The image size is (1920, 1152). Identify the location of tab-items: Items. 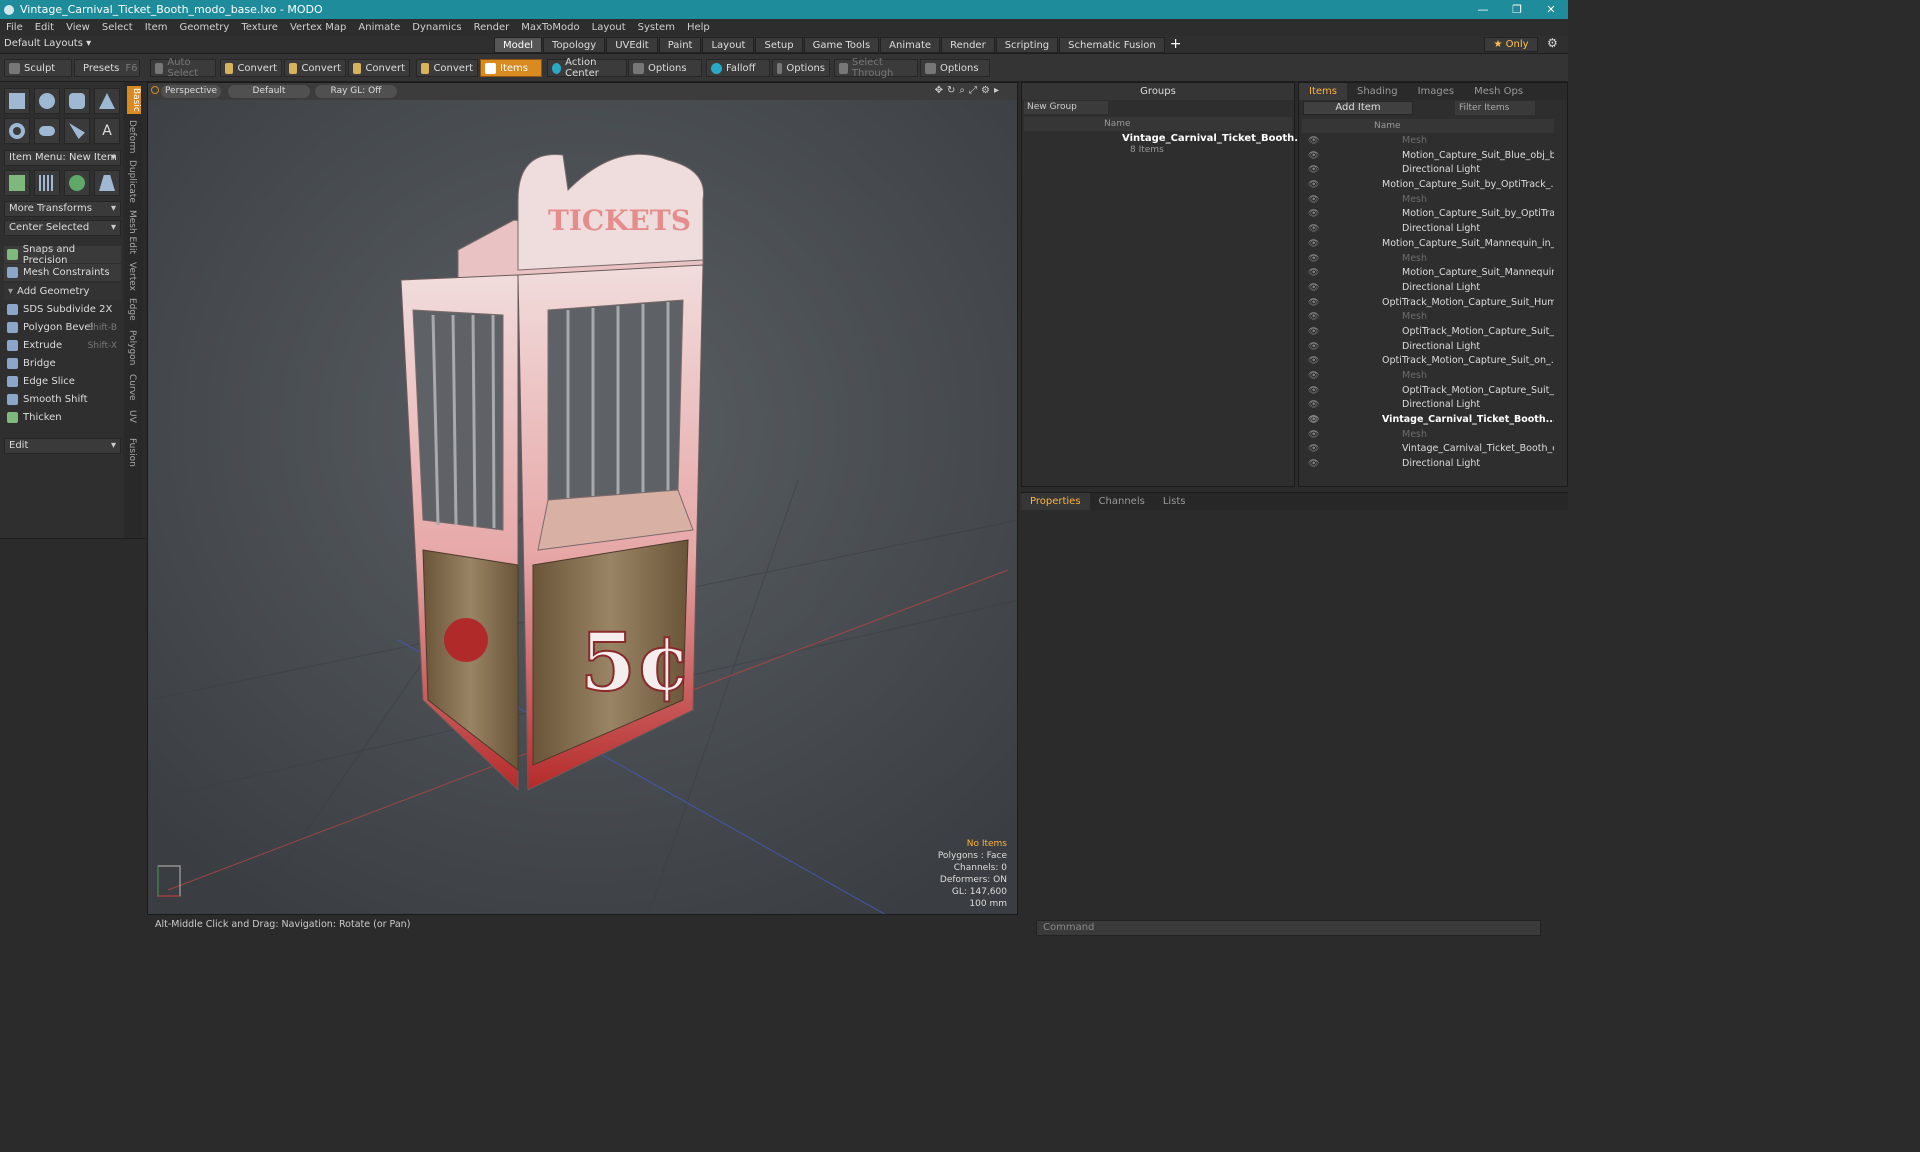
(1323, 91).